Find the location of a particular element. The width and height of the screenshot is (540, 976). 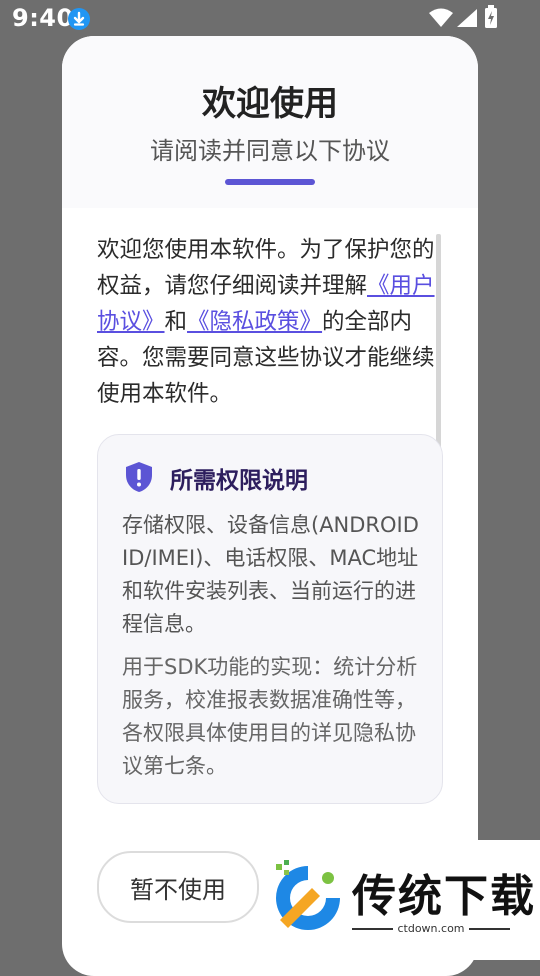

status-time: 9:40 is located at coordinates (43, 18).